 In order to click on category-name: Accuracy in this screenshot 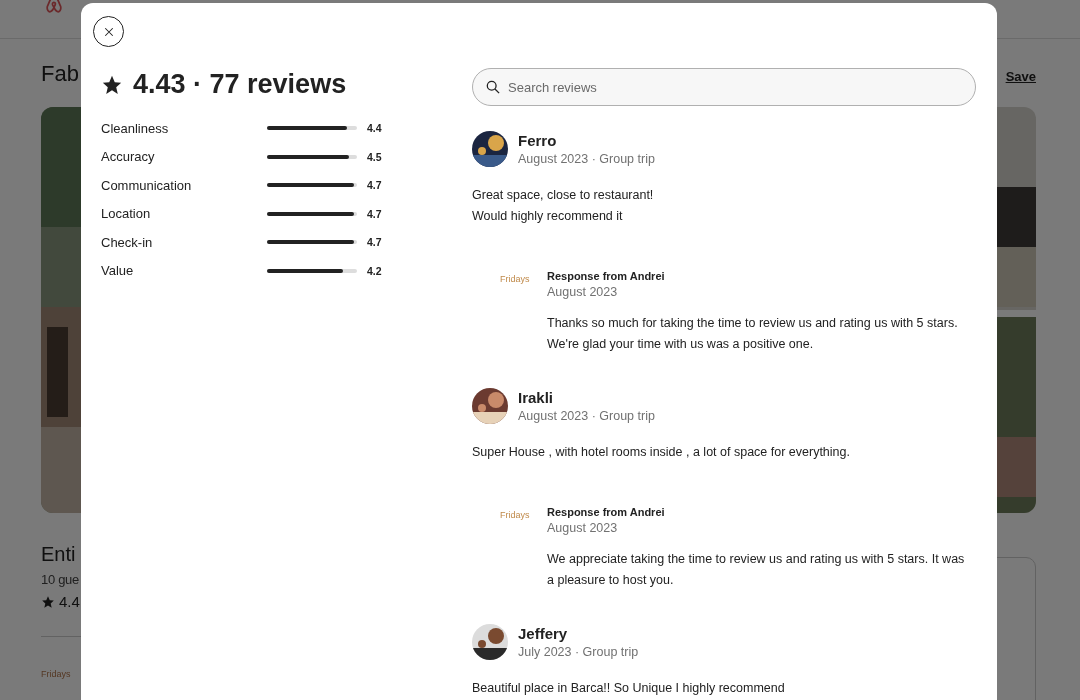, I will do `click(128, 157)`.